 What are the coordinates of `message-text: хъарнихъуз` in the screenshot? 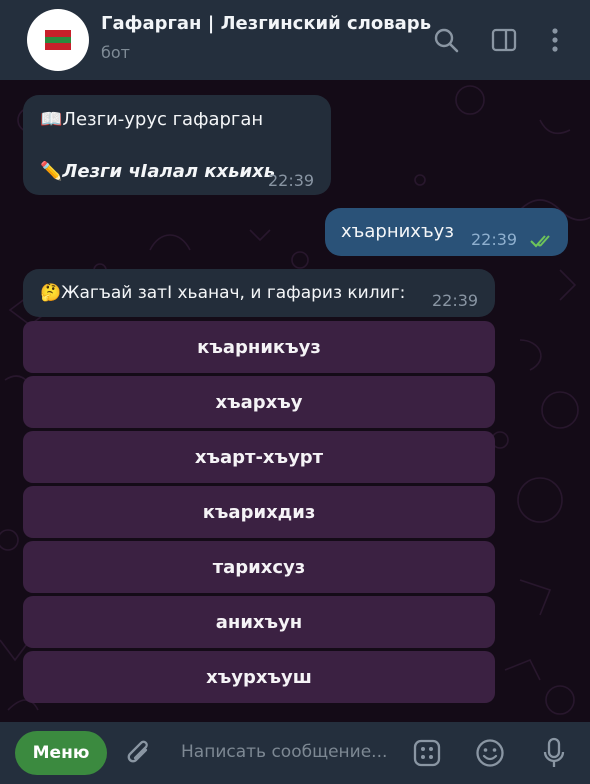 It's located at (397, 231).